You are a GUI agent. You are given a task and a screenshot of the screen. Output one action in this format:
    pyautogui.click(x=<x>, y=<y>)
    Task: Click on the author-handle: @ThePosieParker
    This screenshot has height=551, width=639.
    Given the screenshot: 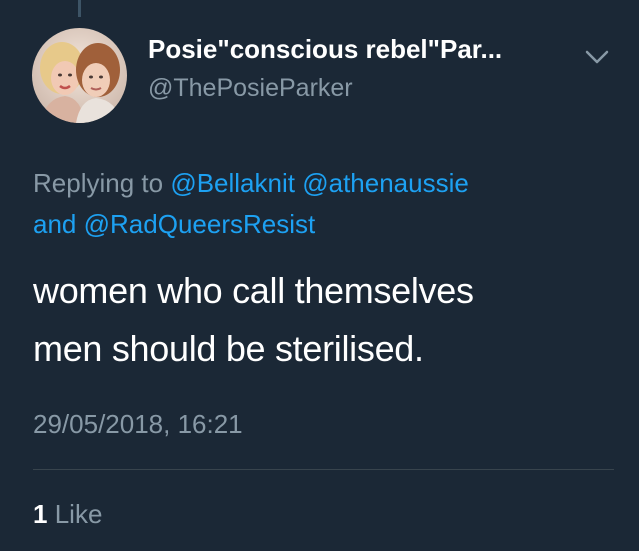 What is the action you would take?
    pyautogui.click(x=250, y=88)
    